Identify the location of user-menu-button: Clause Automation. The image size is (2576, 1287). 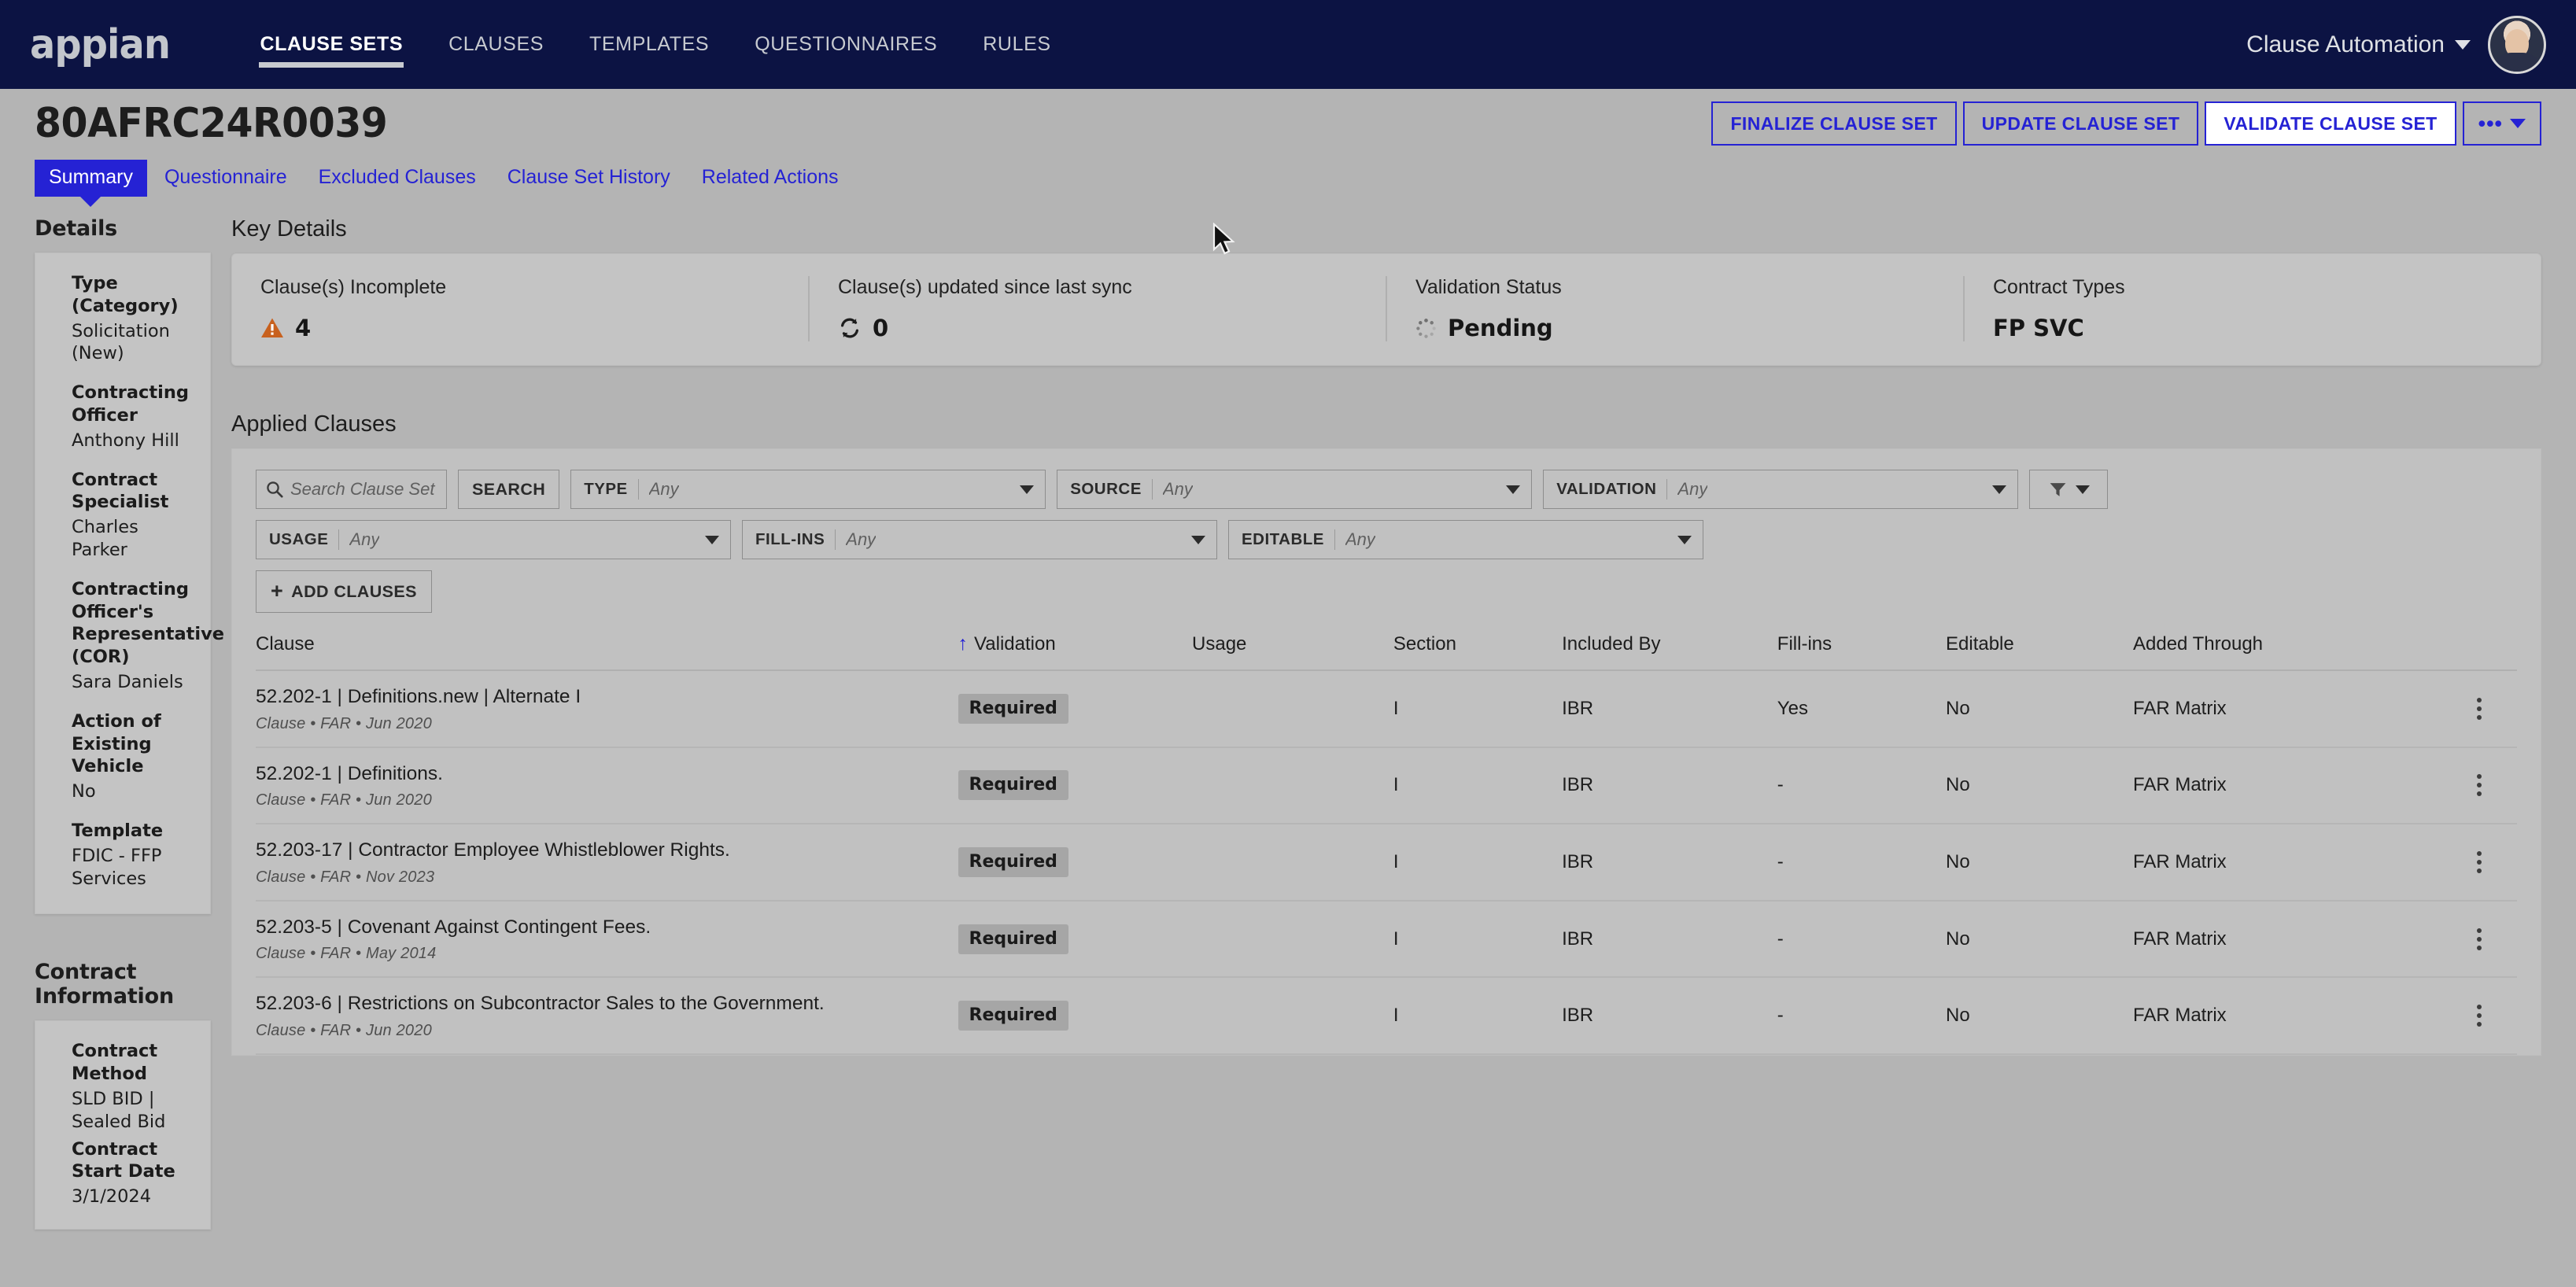
(2358, 45).